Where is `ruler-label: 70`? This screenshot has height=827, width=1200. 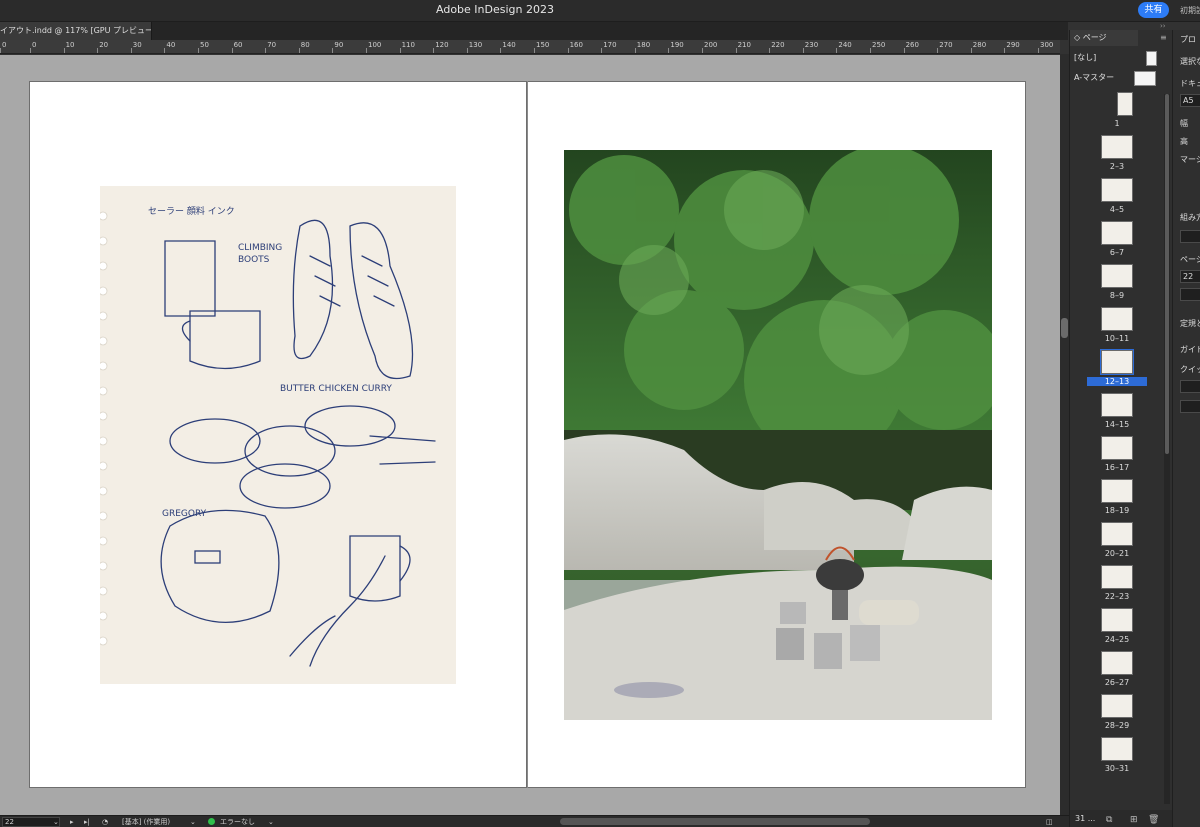
ruler-label: 70 is located at coordinates (272, 45).